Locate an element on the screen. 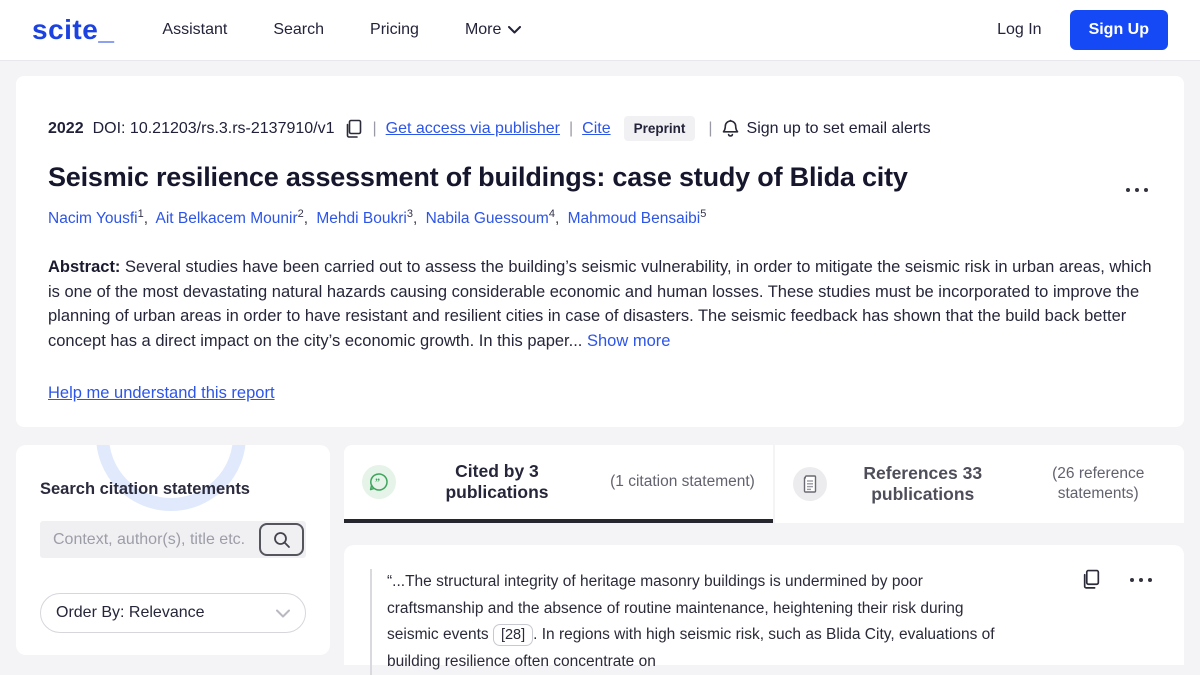 The width and height of the screenshot is (1200, 675). tab-cited-label: Cited by 3 publications is located at coordinates (497, 481).